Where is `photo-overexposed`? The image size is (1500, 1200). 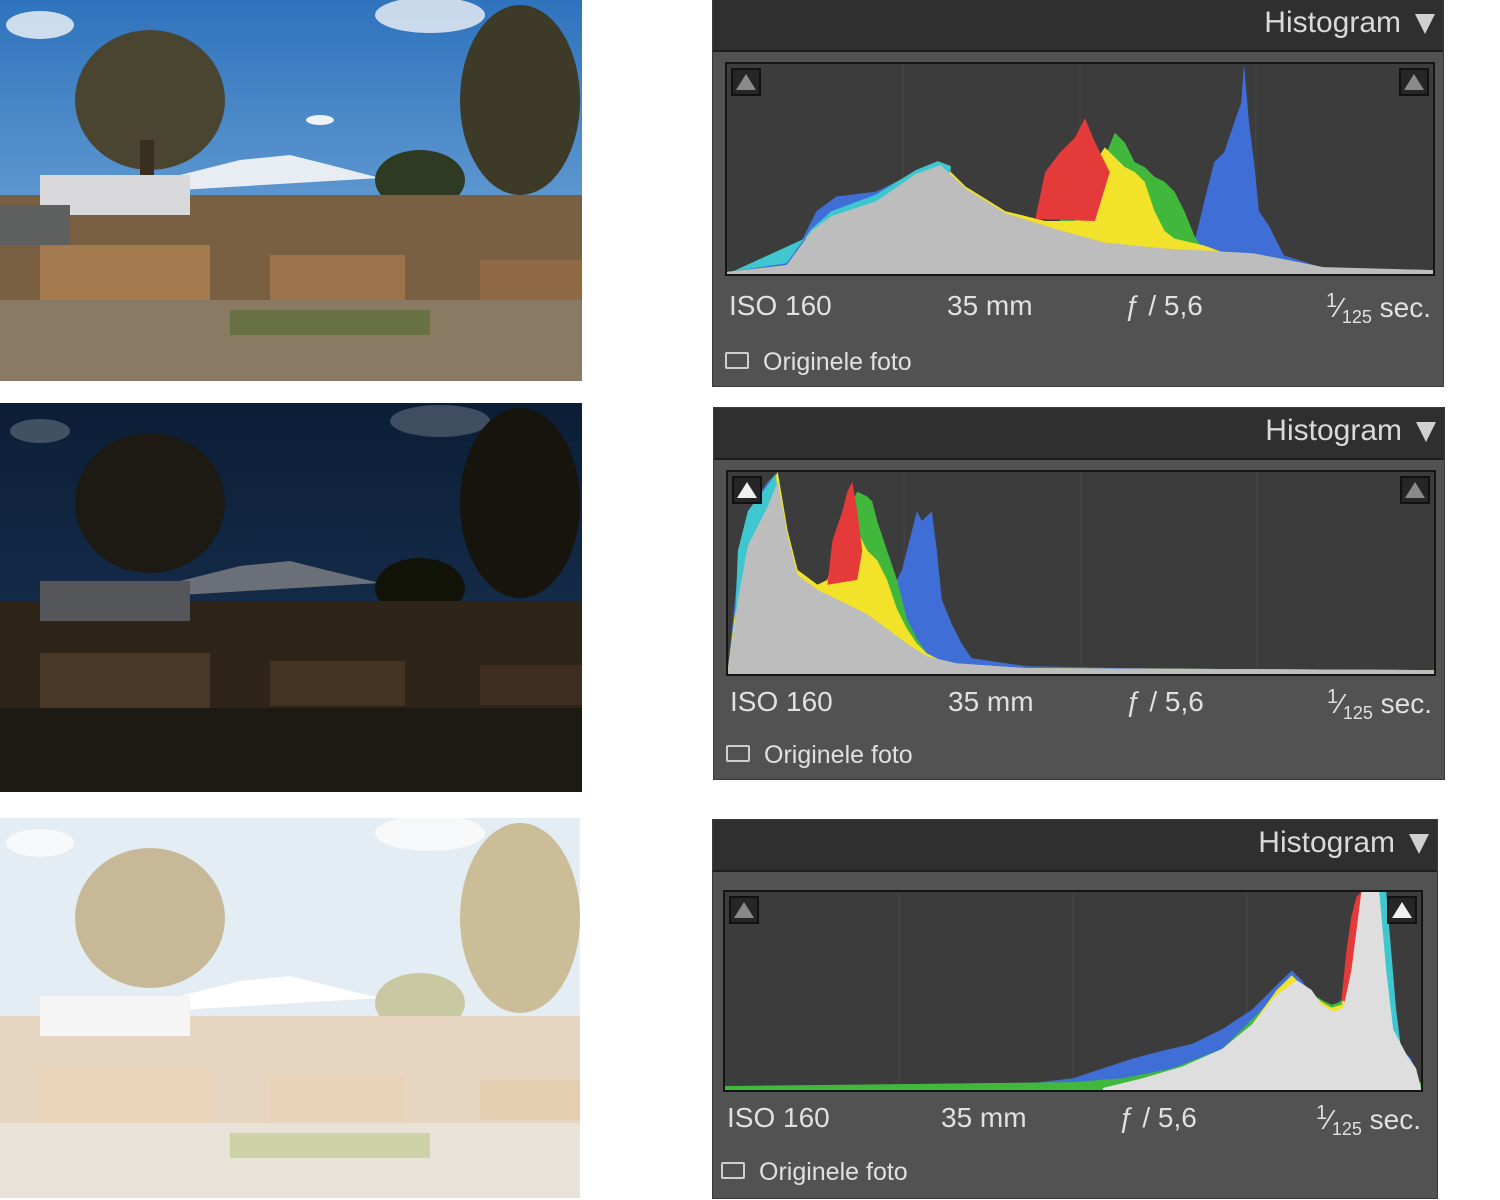
photo-overexposed is located at coordinates (290, 1008).